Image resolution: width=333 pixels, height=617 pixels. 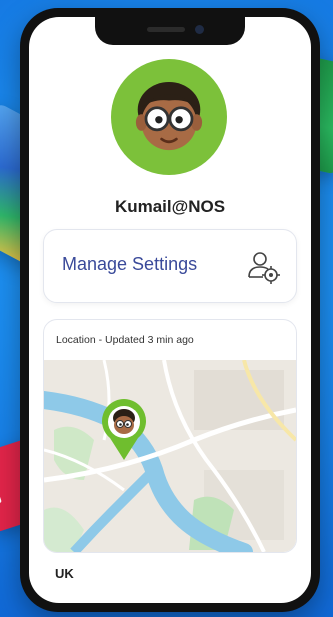 I want to click on username-label: Kumail@NOS, so click(x=170, y=206).